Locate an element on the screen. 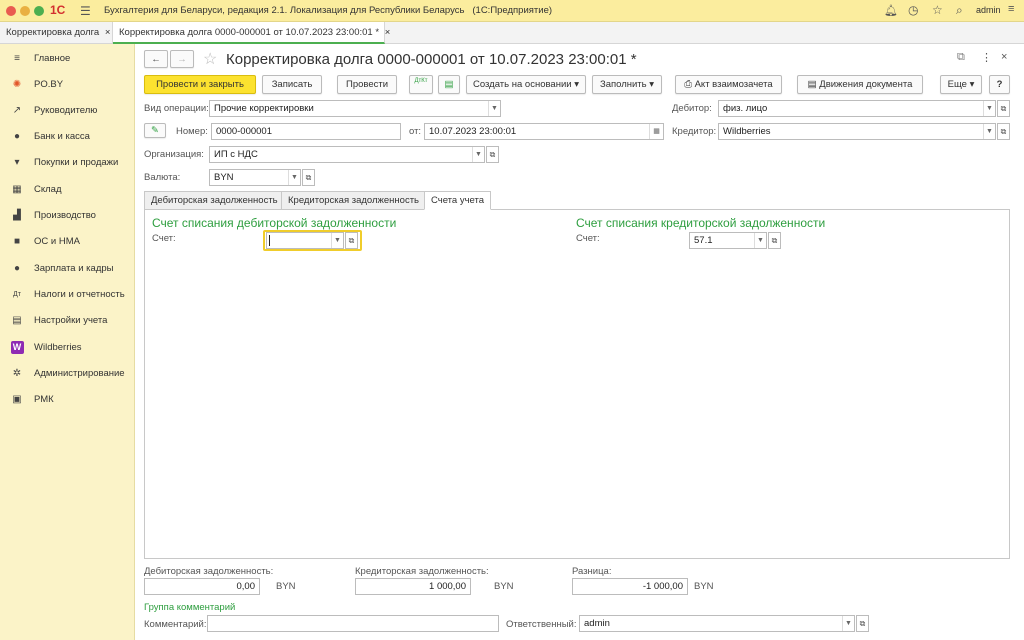 This screenshot has height=640, width=1024. gear-icon: ✲ is located at coordinates (17, 373).